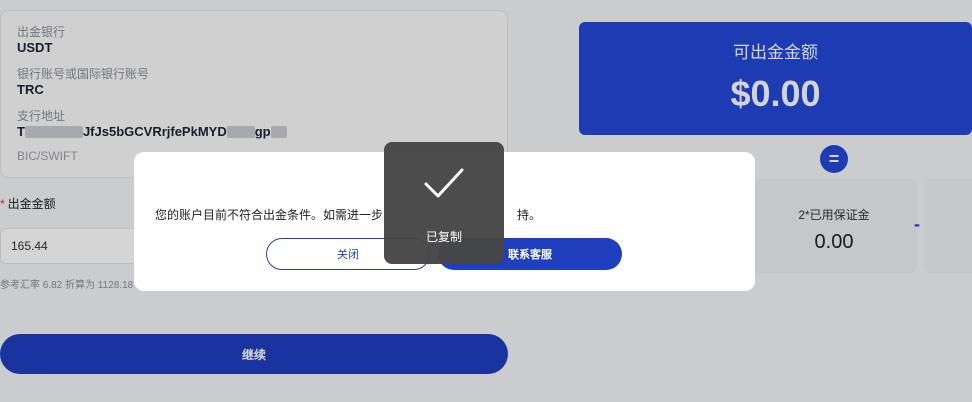  Describe the element at coordinates (269, 215) in the screenshot. I see `dialog-message-left: 您的账户目前不符合出金条件。如需进一步` at that location.